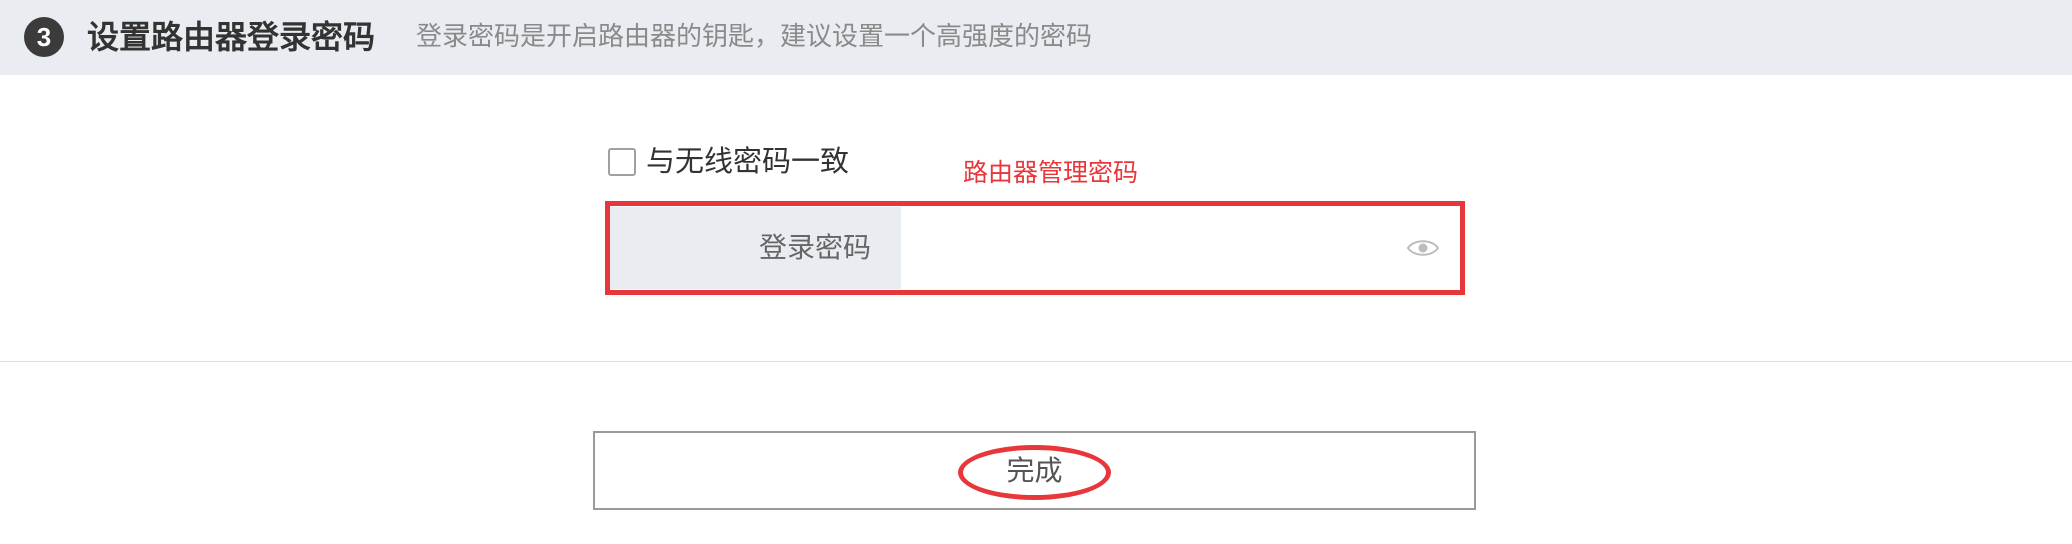  What do you see at coordinates (1051, 173) in the screenshot?
I see `annotation-label: 路由器管理密码` at bounding box center [1051, 173].